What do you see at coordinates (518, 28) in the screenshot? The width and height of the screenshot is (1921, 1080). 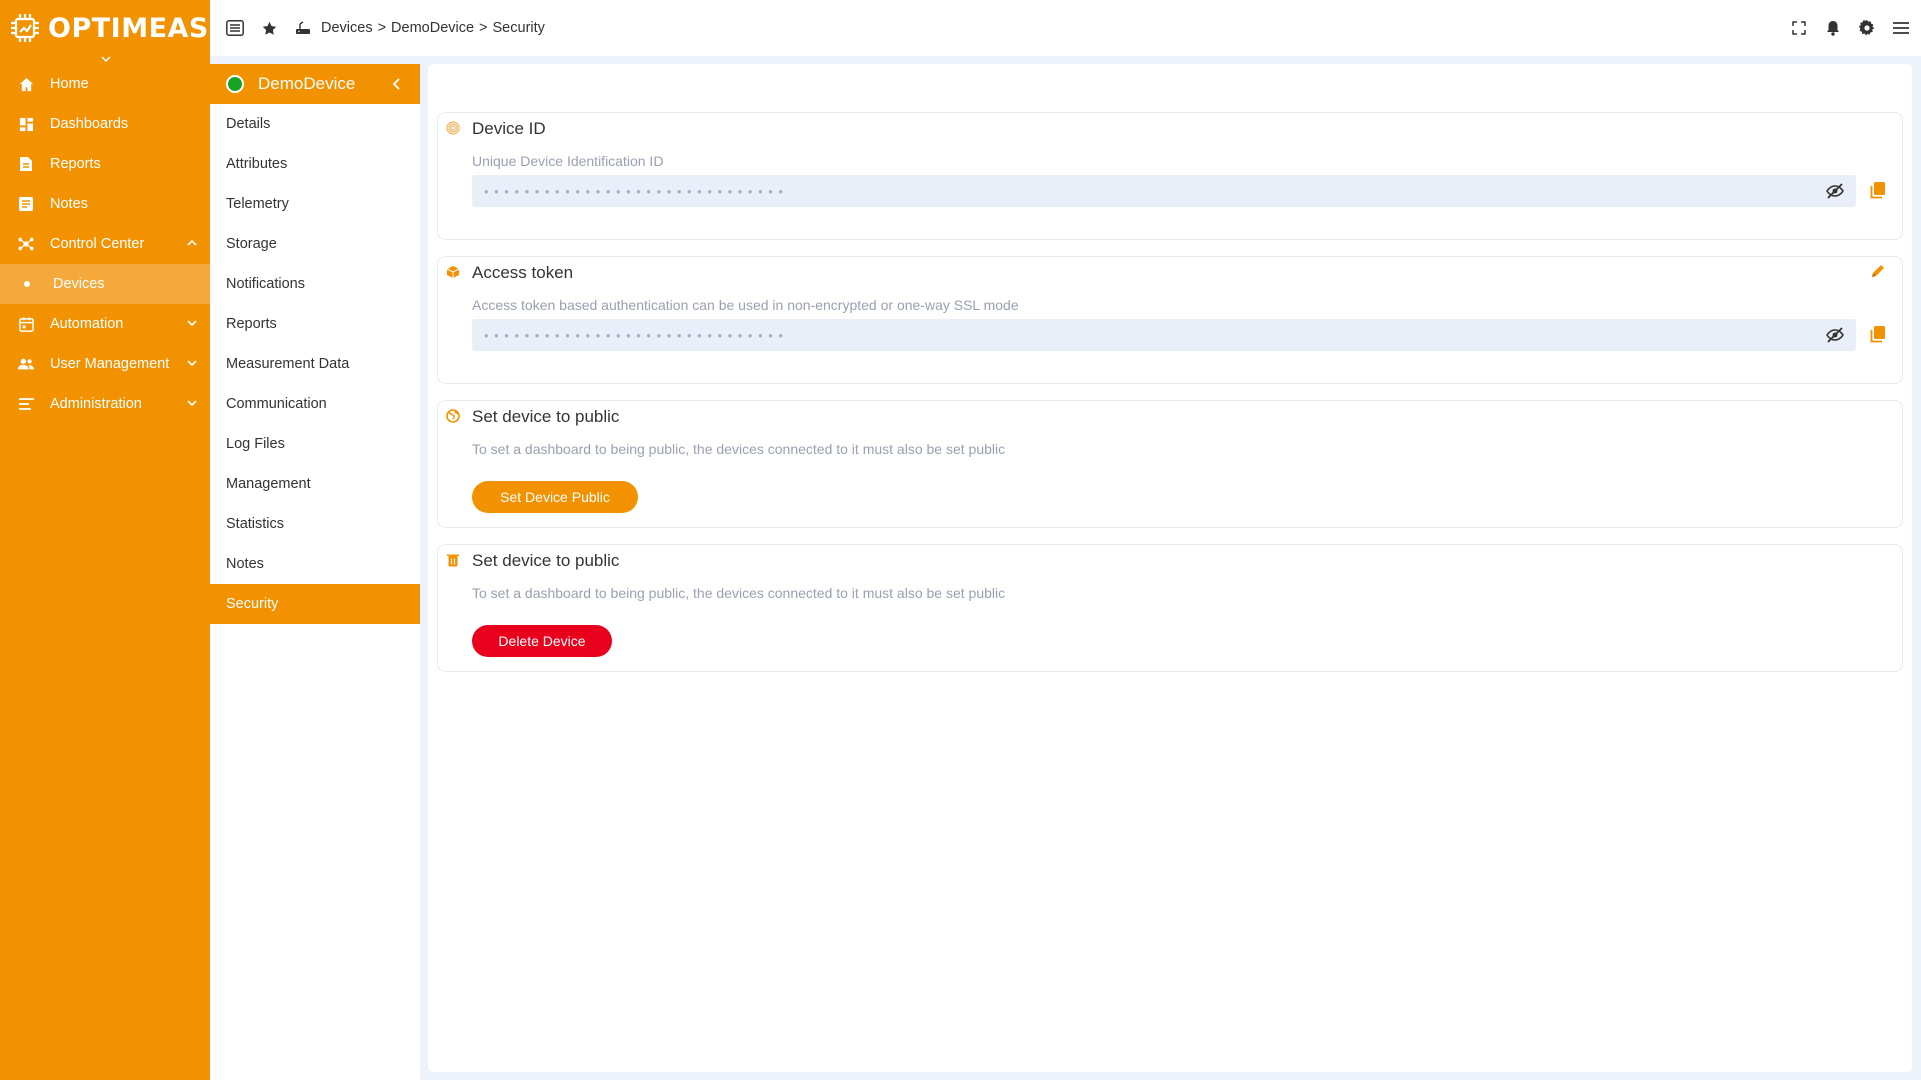 I see `breadcrumb-current: Security` at bounding box center [518, 28].